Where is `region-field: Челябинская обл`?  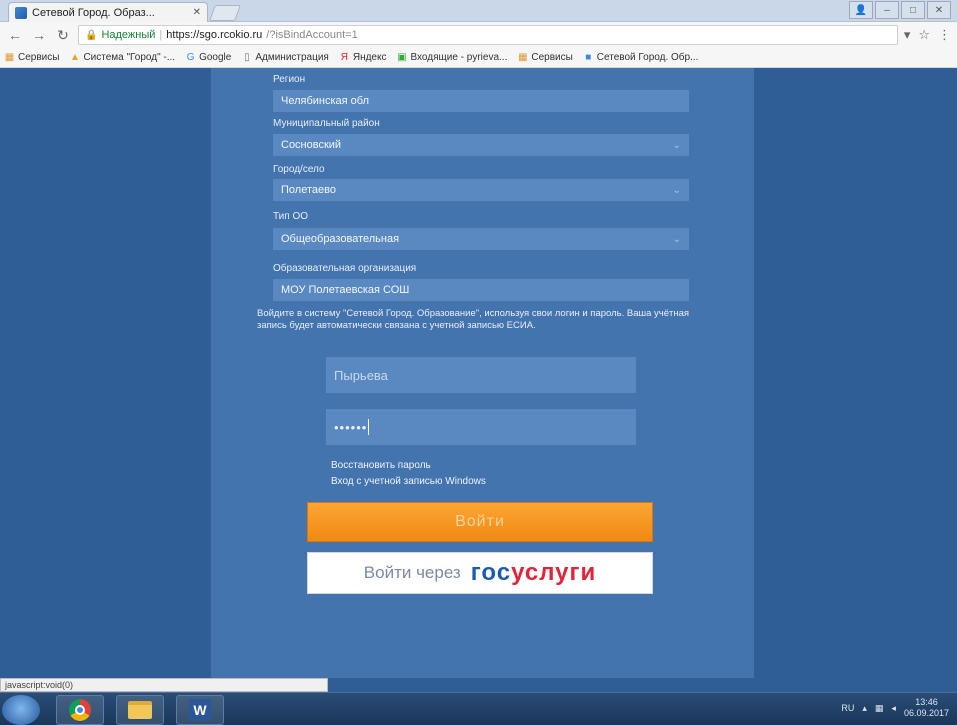 region-field: Челябинская обл is located at coordinates (481, 101).